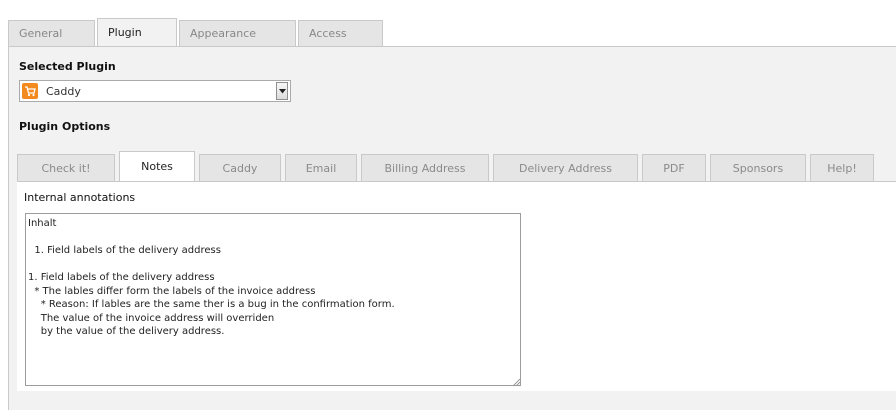 The width and height of the screenshot is (896, 410). Describe the element at coordinates (51, 33) in the screenshot. I see `tab-general: General` at that location.